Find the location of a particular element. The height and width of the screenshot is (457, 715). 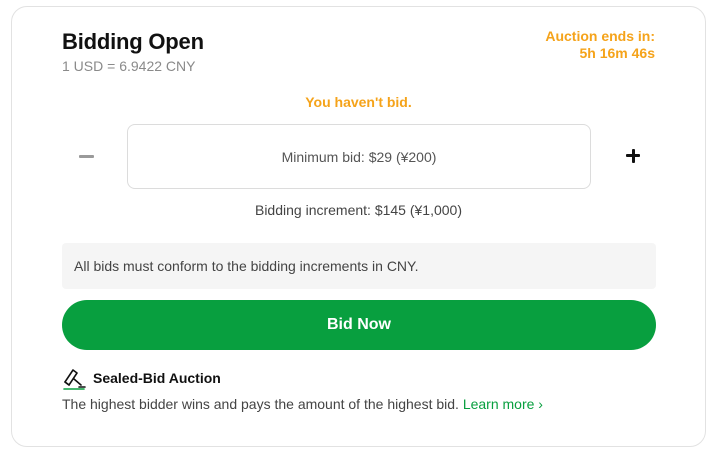

sealed-bid-title: Sealed-Bid Auction is located at coordinates (157, 378).